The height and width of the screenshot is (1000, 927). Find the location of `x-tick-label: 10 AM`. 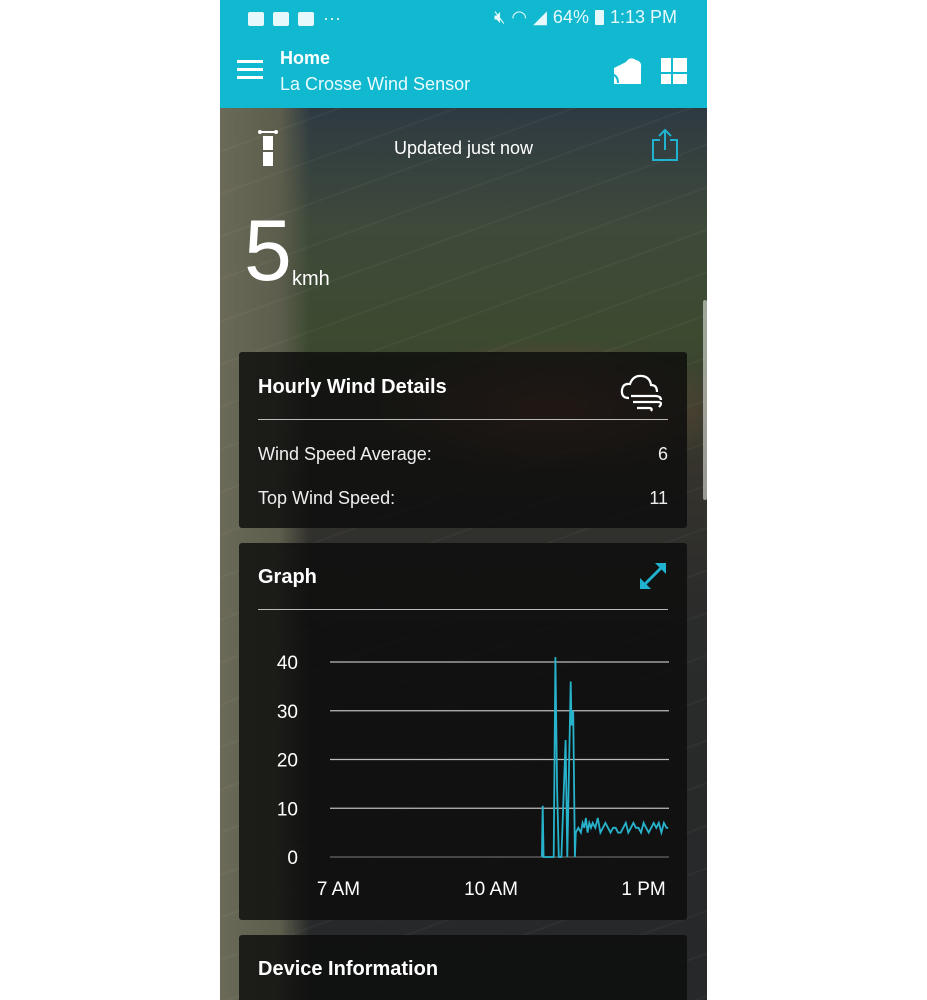

x-tick-label: 10 AM is located at coordinates (491, 889).